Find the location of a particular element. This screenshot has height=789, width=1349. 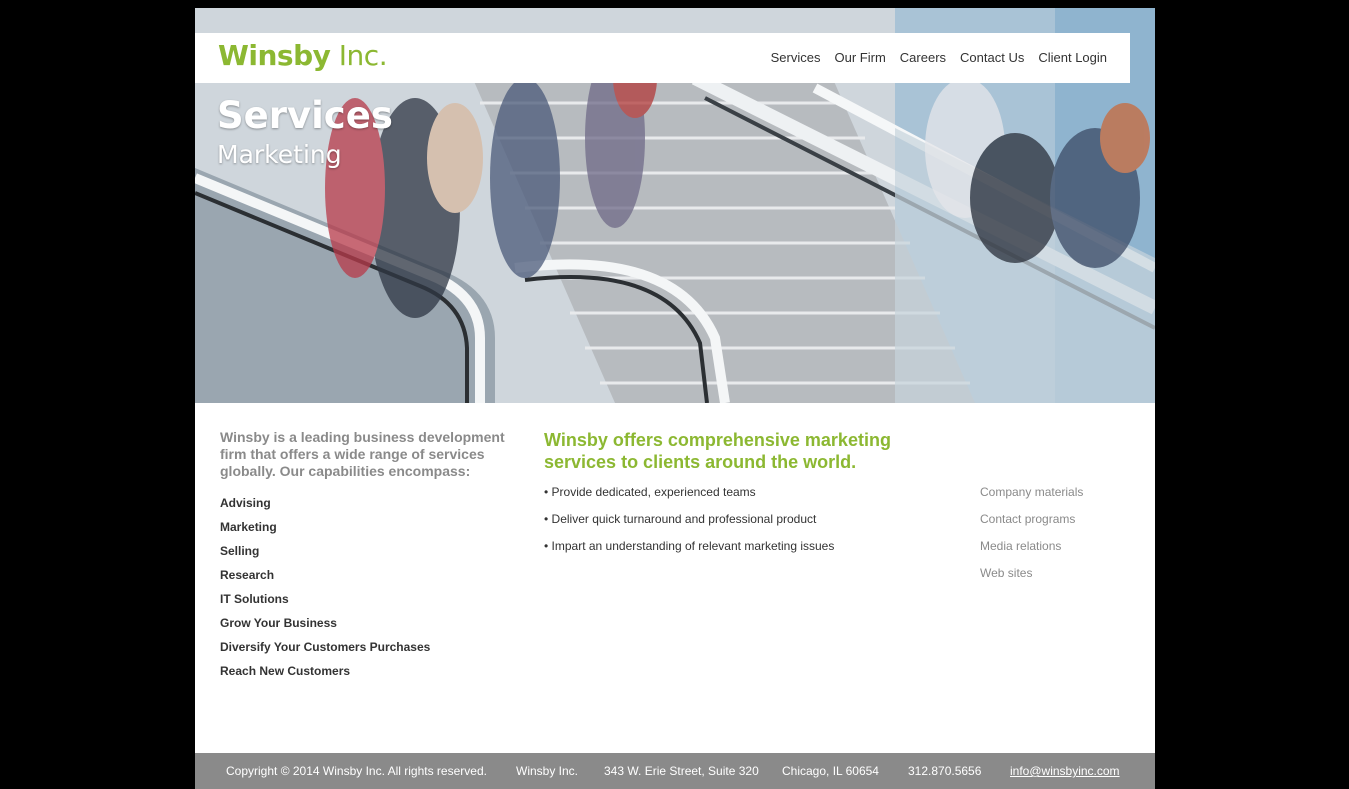

logo-name: Winsby is located at coordinates (274, 55).